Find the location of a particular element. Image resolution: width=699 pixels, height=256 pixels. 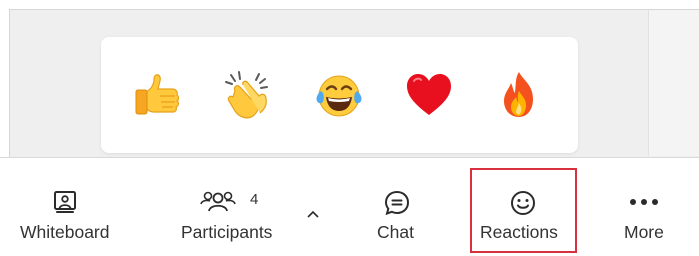

heart-icon is located at coordinates (429, 94).